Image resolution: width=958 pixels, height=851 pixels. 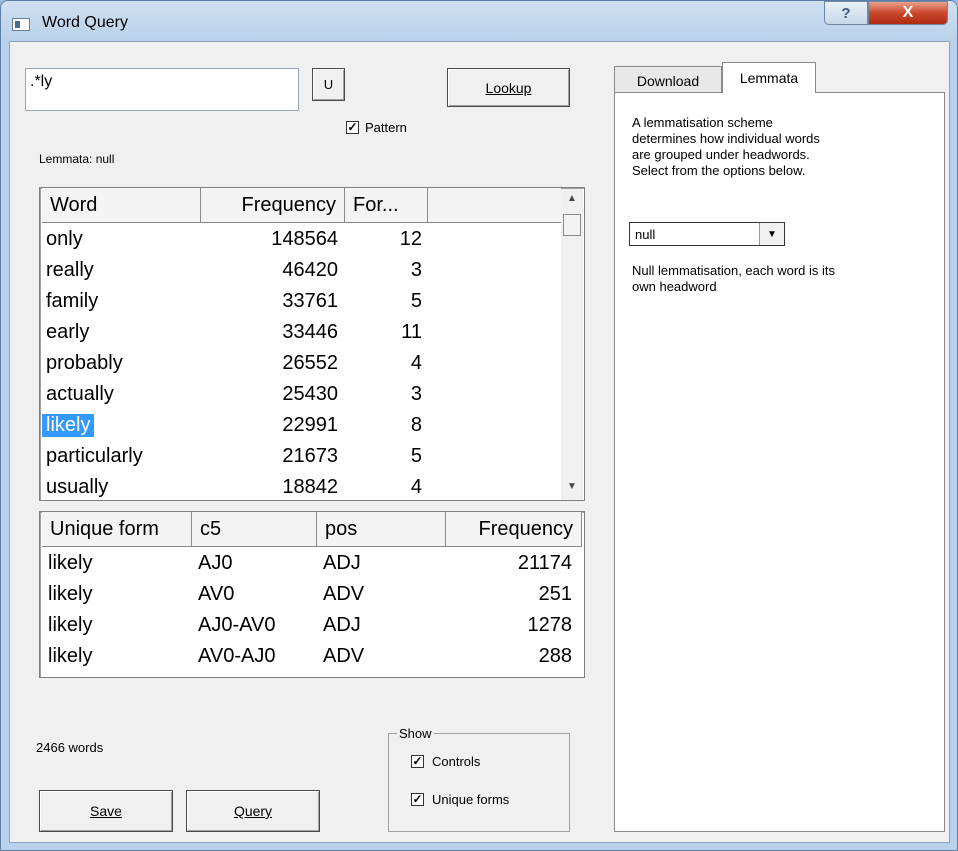 I want to click on save-button: Save, so click(x=106, y=811).